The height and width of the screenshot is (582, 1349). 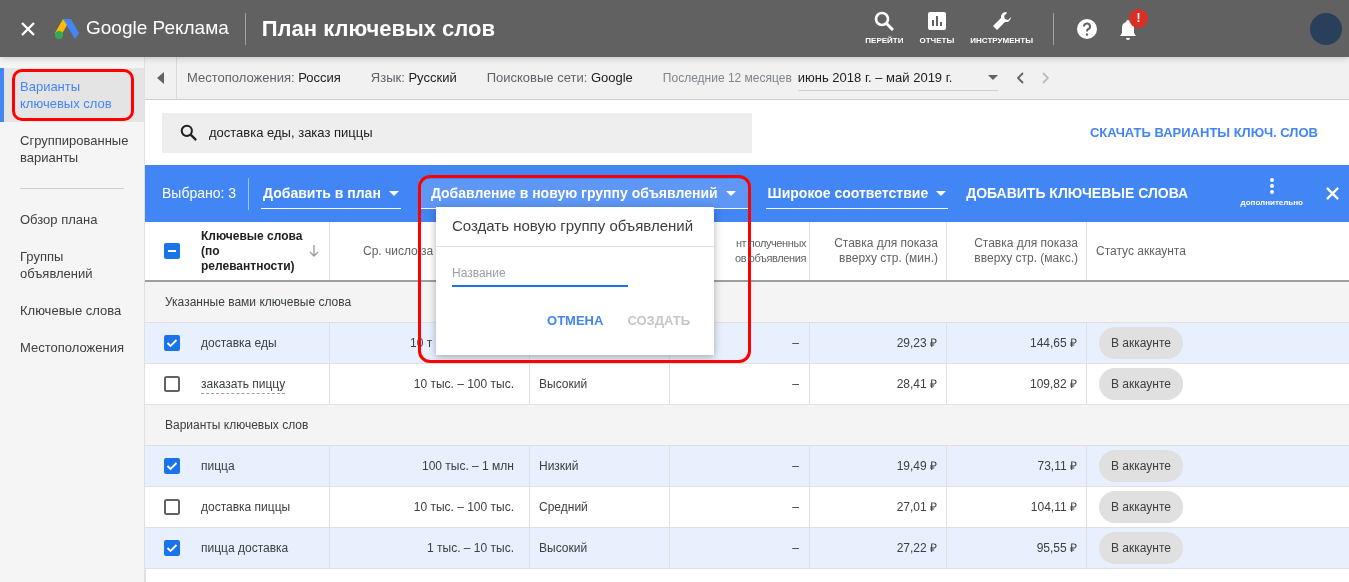 I want to click on add-keywords-button: ДОБАВИТЬ КЛЮЧЕВЫЕ СЛОВА, so click(x=1077, y=193).